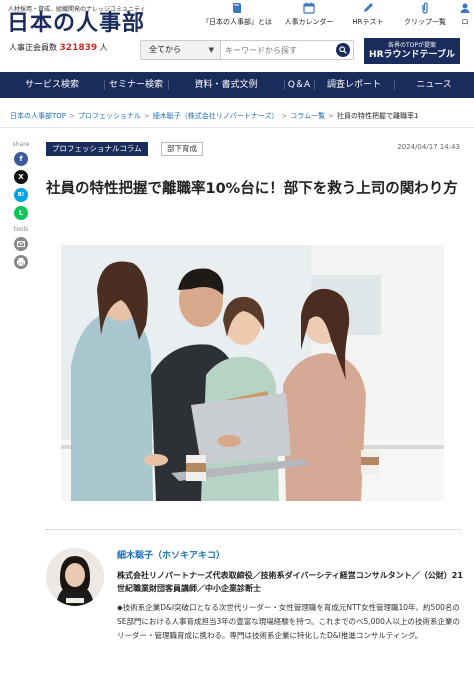 This screenshot has width=474, height=673. I want to click on top-link-calendar: 人事カレンダー, so click(309, 14).